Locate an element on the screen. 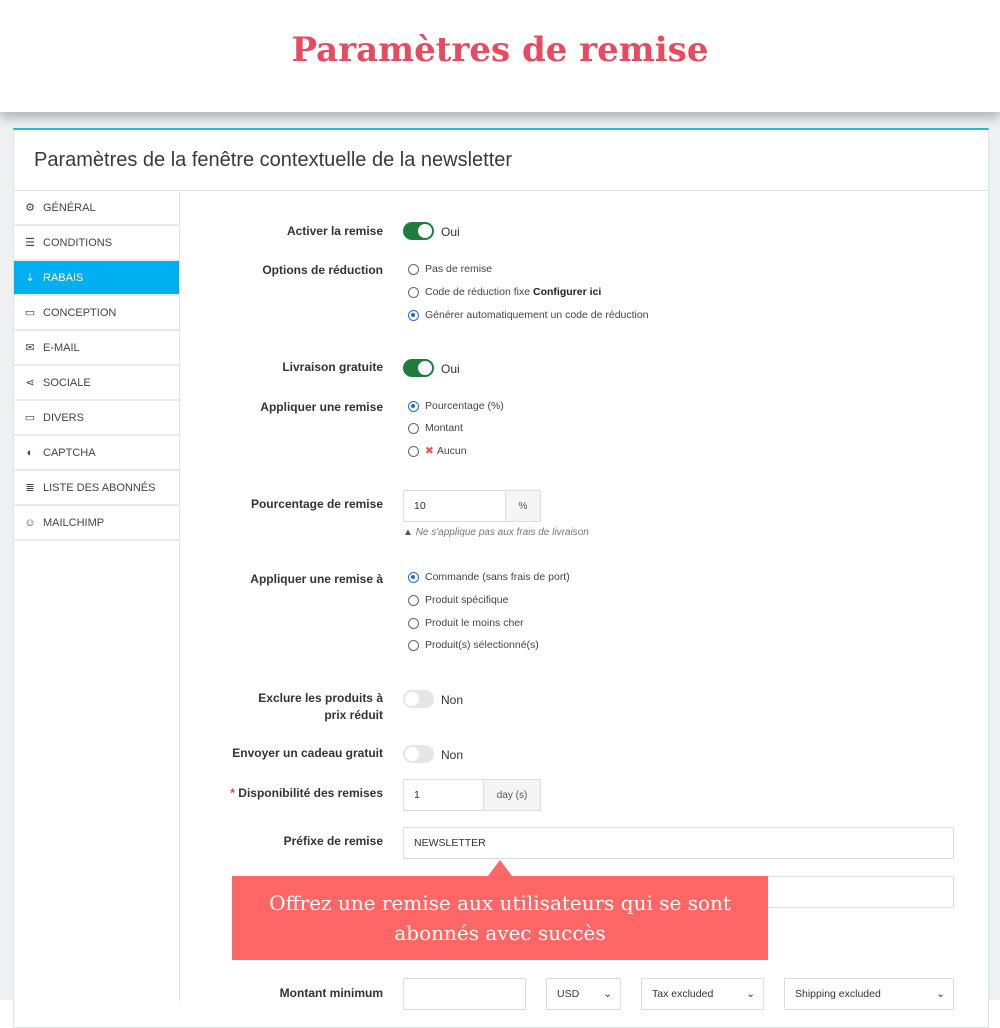 The height and width of the screenshot is (1028, 1000). label-appliquer: Appliquer une remise is located at coordinates (321, 407).